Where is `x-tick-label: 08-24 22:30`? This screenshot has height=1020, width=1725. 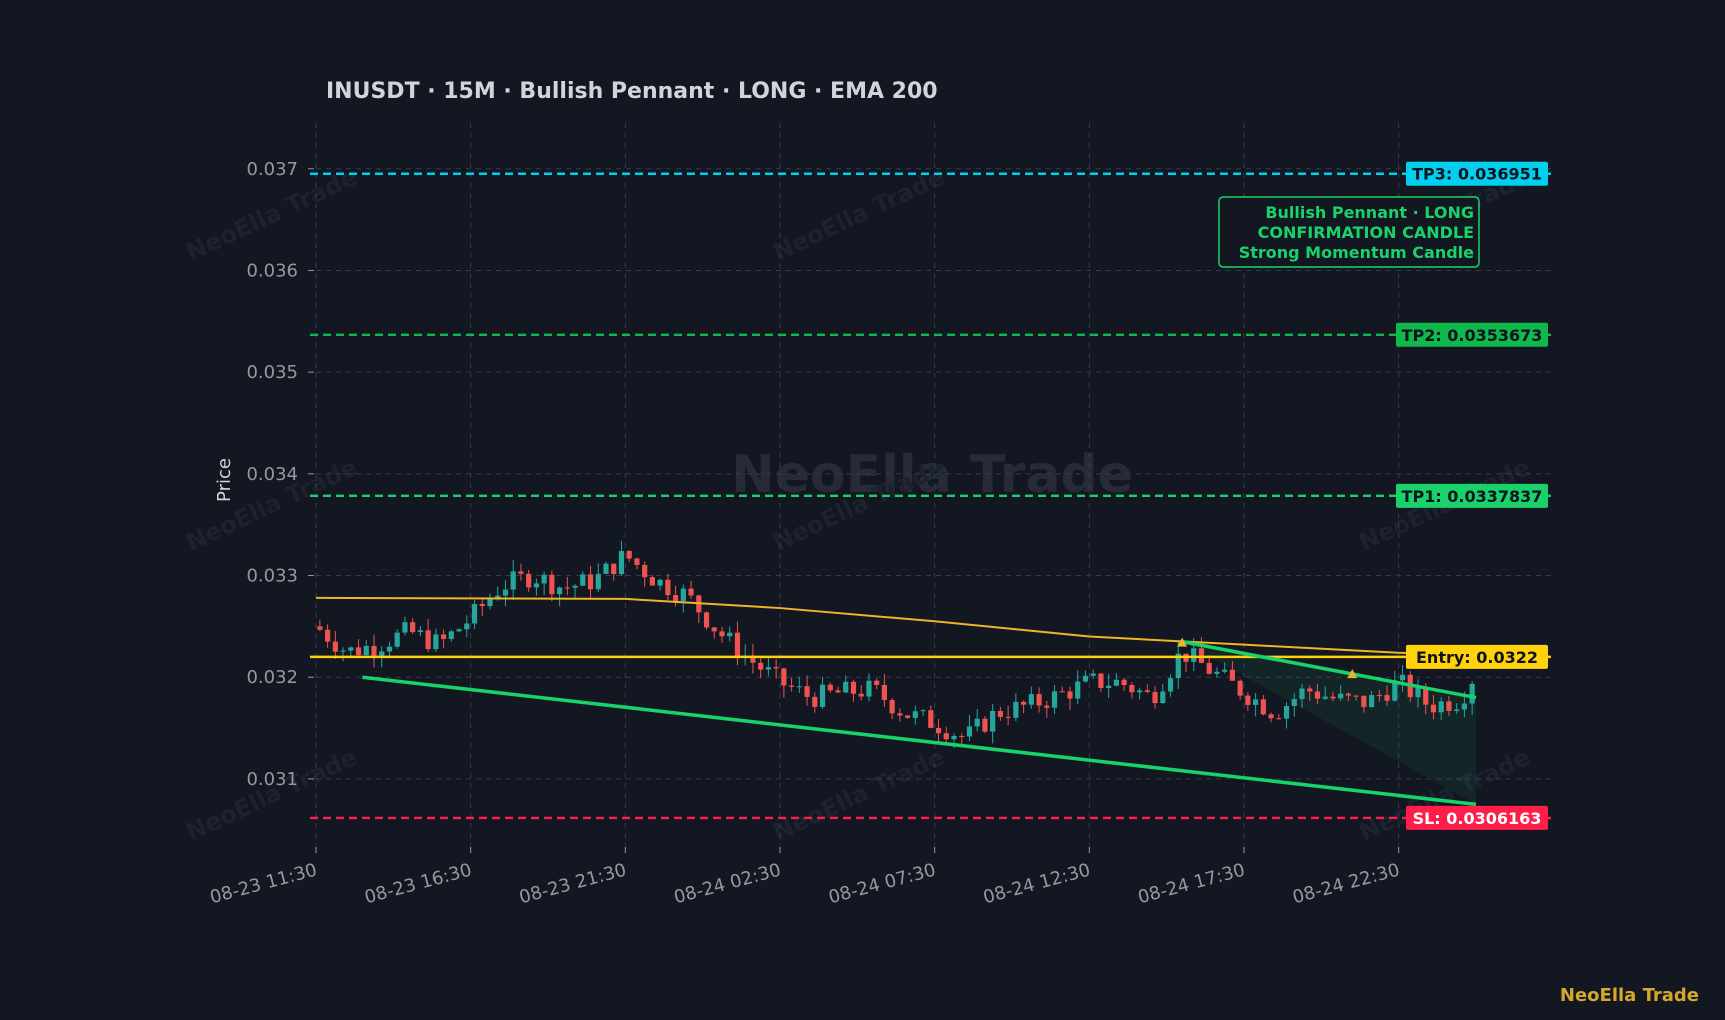
x-tick-label: 08-24 22:30 is located at coordinates (1346, 884).